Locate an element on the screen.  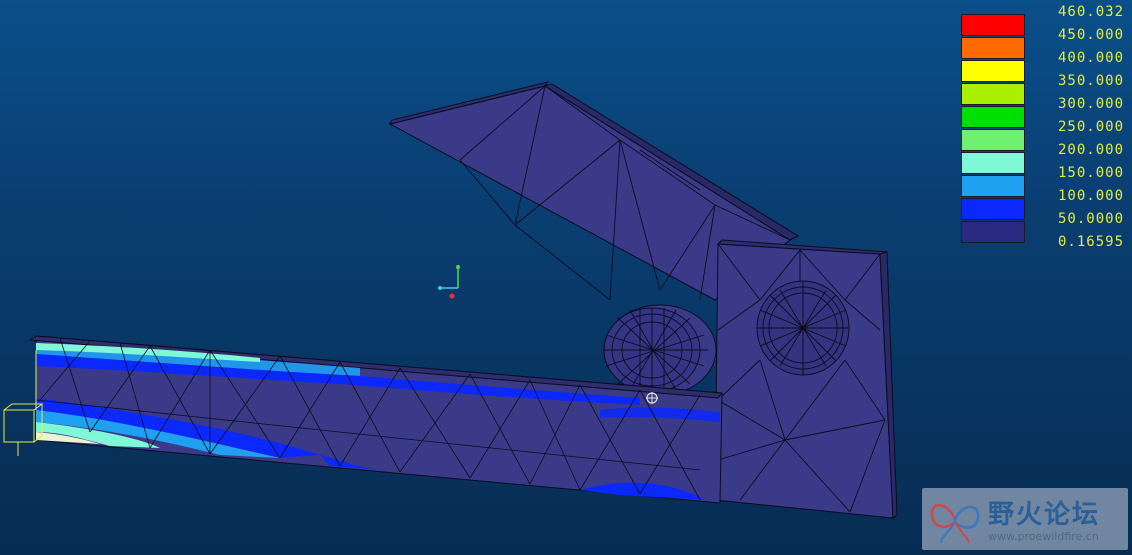
legend-label: 200.000 is located at coordinates (1091, 150).